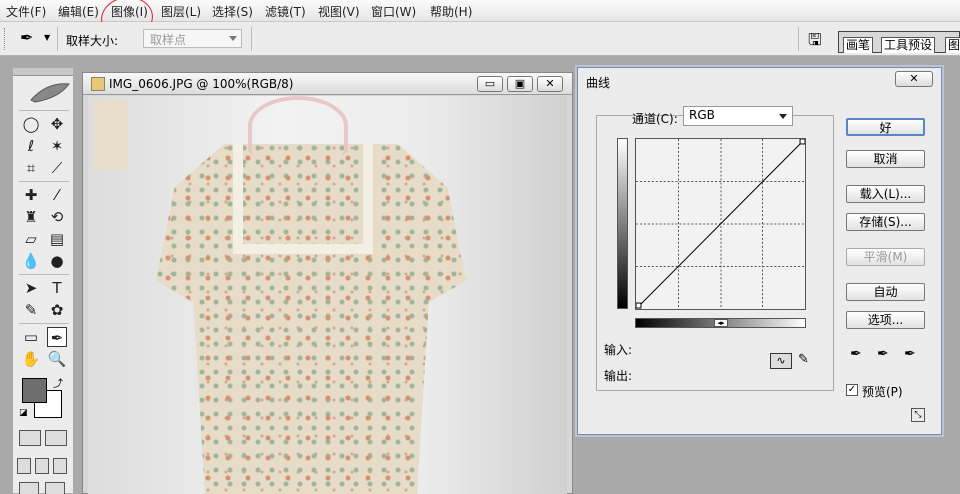 The width and height of the screenshot is (960, 494). Describe the element at coordinates (34, 390) in the screenshot. I see `foreground-color-swatch` at that location.